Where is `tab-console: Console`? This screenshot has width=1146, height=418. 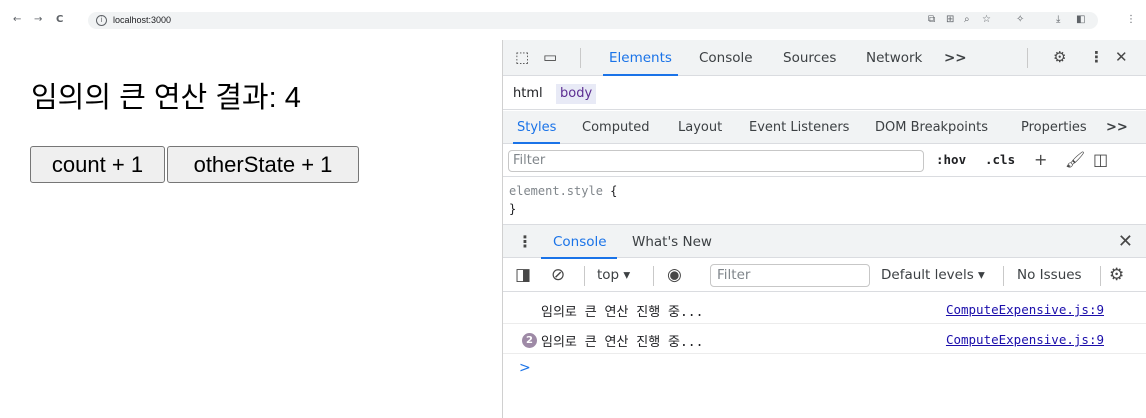 tab-console: Console is located at coordinates (726, 58).